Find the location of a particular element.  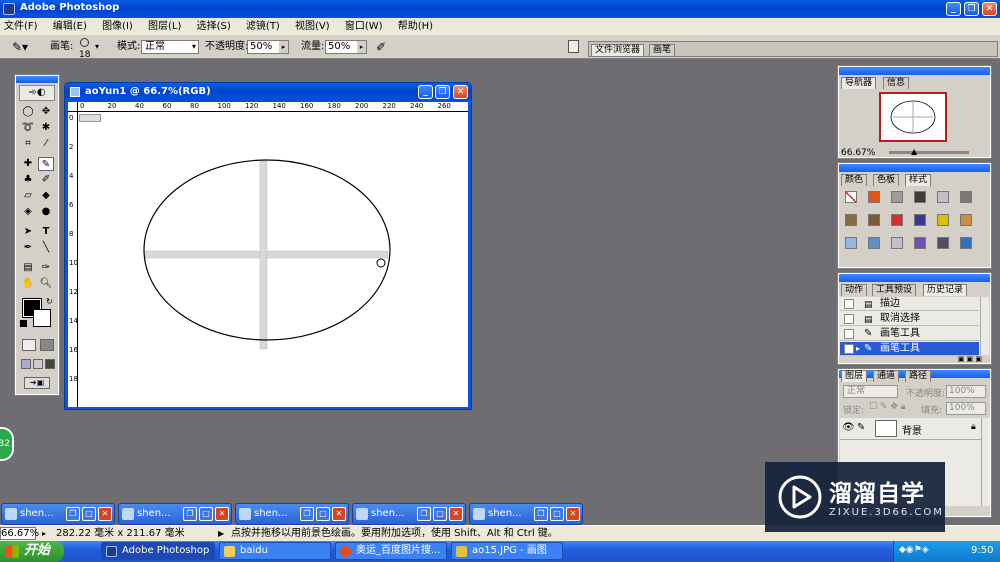

minimized-doc-1: shen... ❐ □ ✕ is located at coordinates (58, 514).